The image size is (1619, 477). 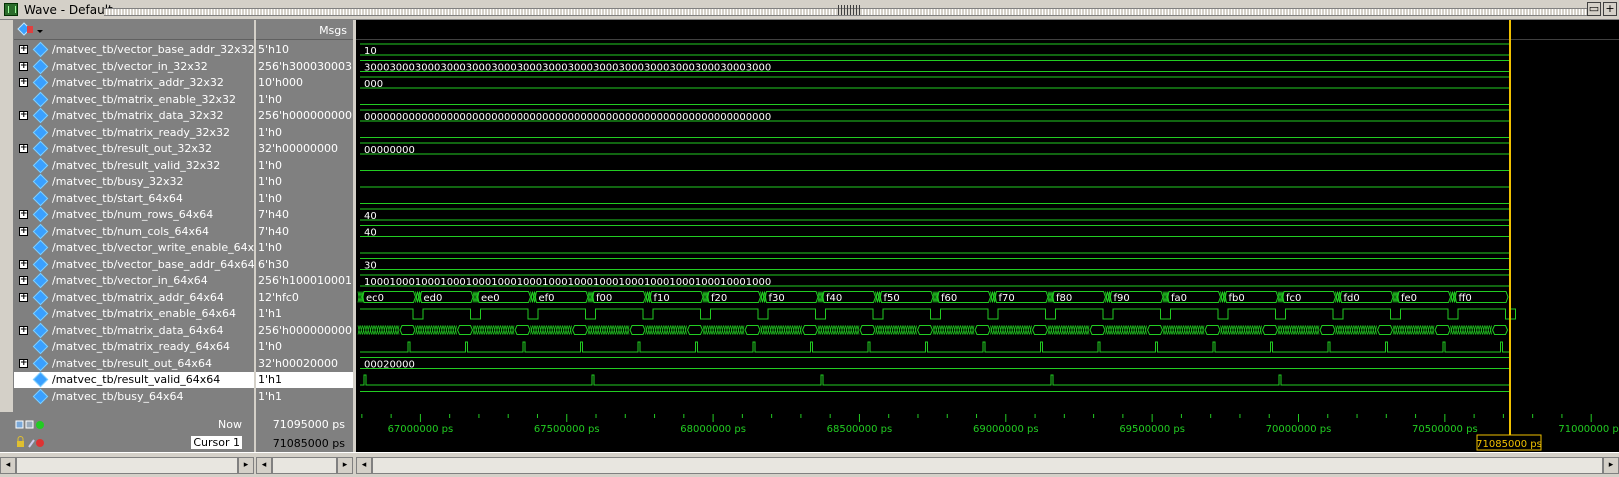 I want to click on names-scrollbar, so click(x=127, y=465).